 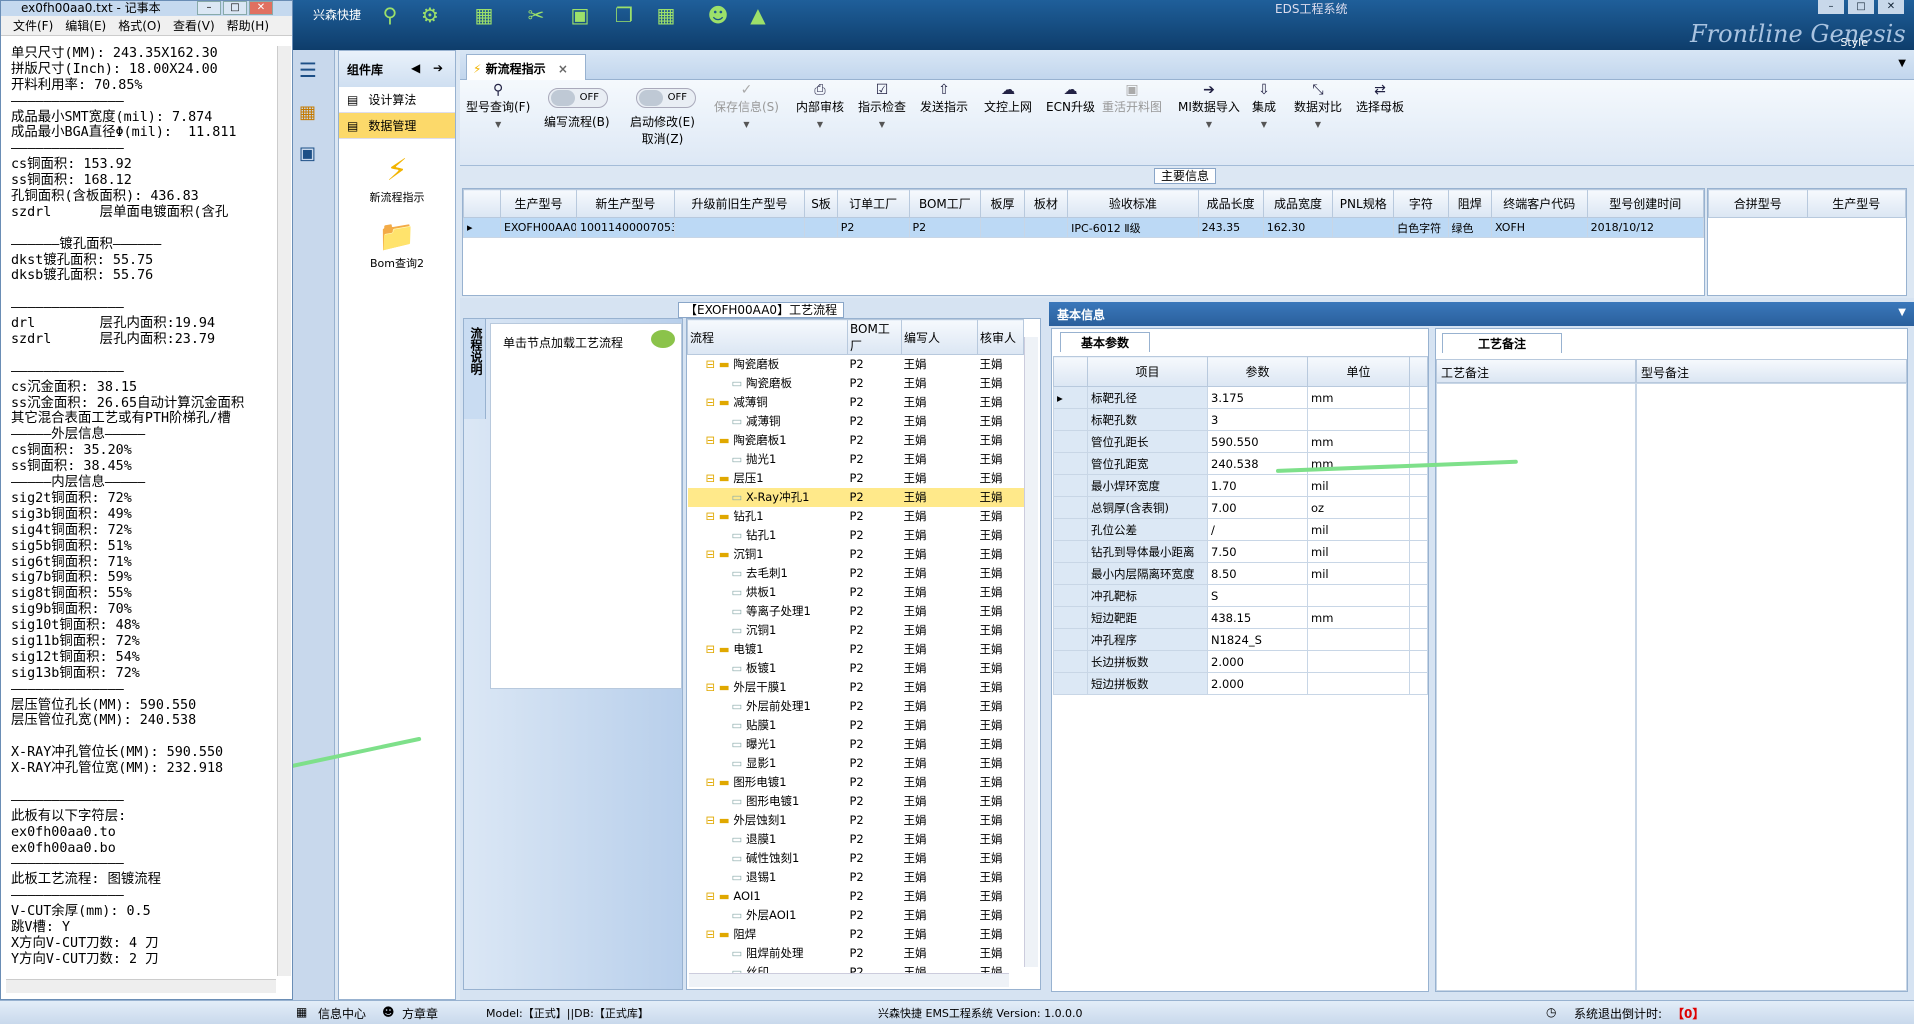 I want to click on tree-row: ▭ 抛光1 P2 王娟 王娟, so click(x=856, y=459).